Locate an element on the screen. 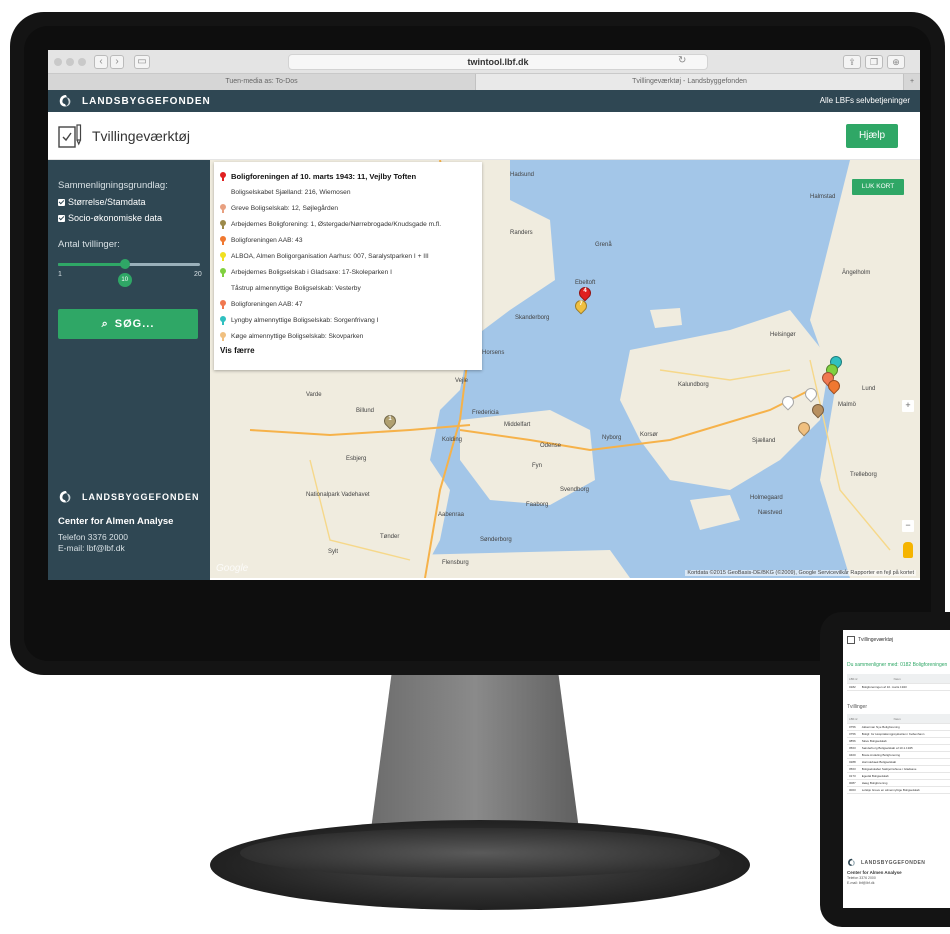 Image resolution: width=950 pixels, height=934 pixels. sidebar-toggle-icon: ▭ is located at coordinates (142, 62).